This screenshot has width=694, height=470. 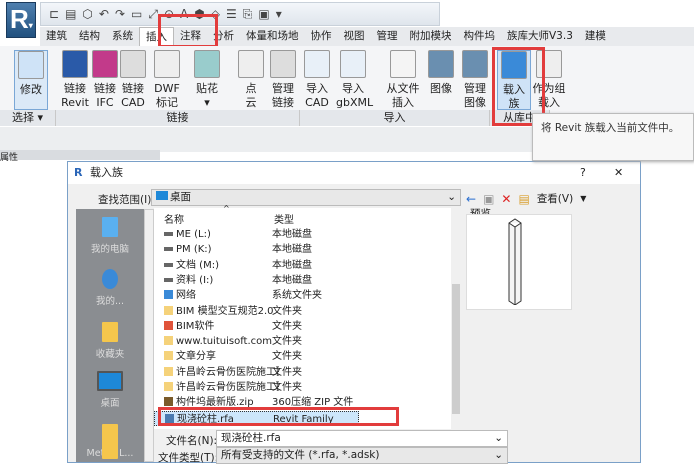 I want to click on place-0: 我的电脑, so click(x=110, y=236).